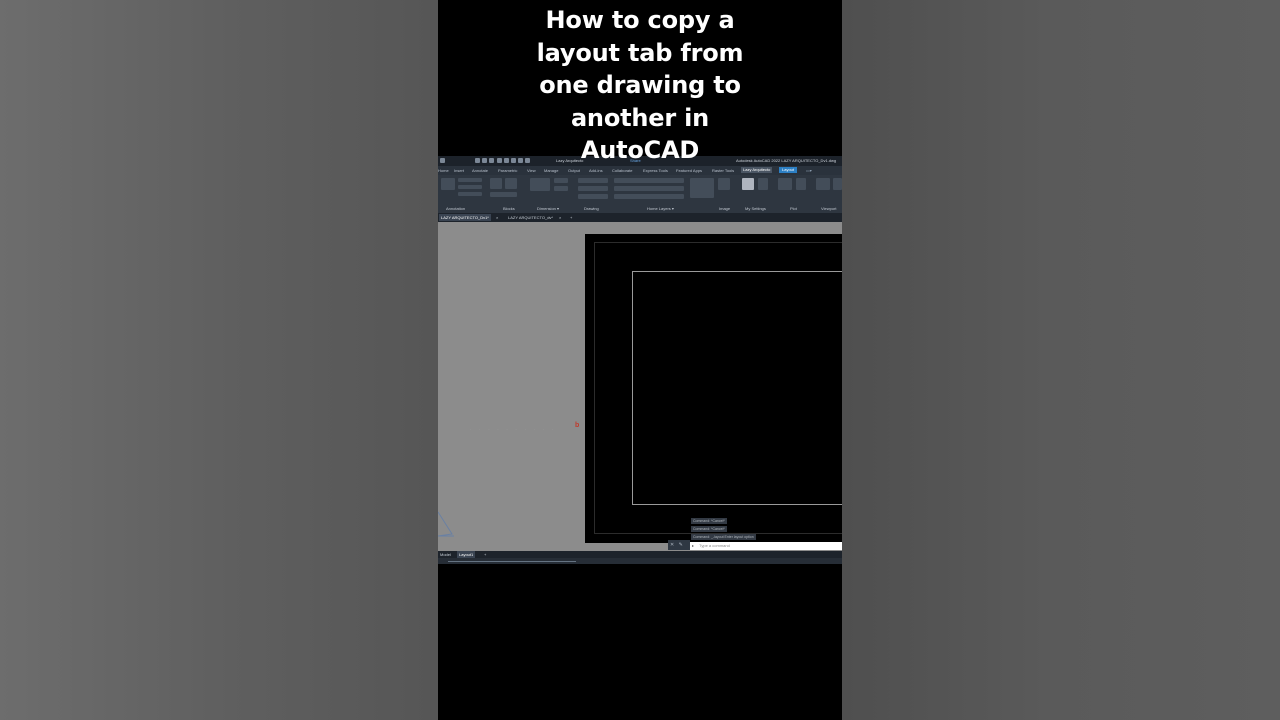  What do you see at coordinates (459, 170) in the screenshot?
I see `ribbon-tab-insert: Insert` at bounding box center [459, 170].